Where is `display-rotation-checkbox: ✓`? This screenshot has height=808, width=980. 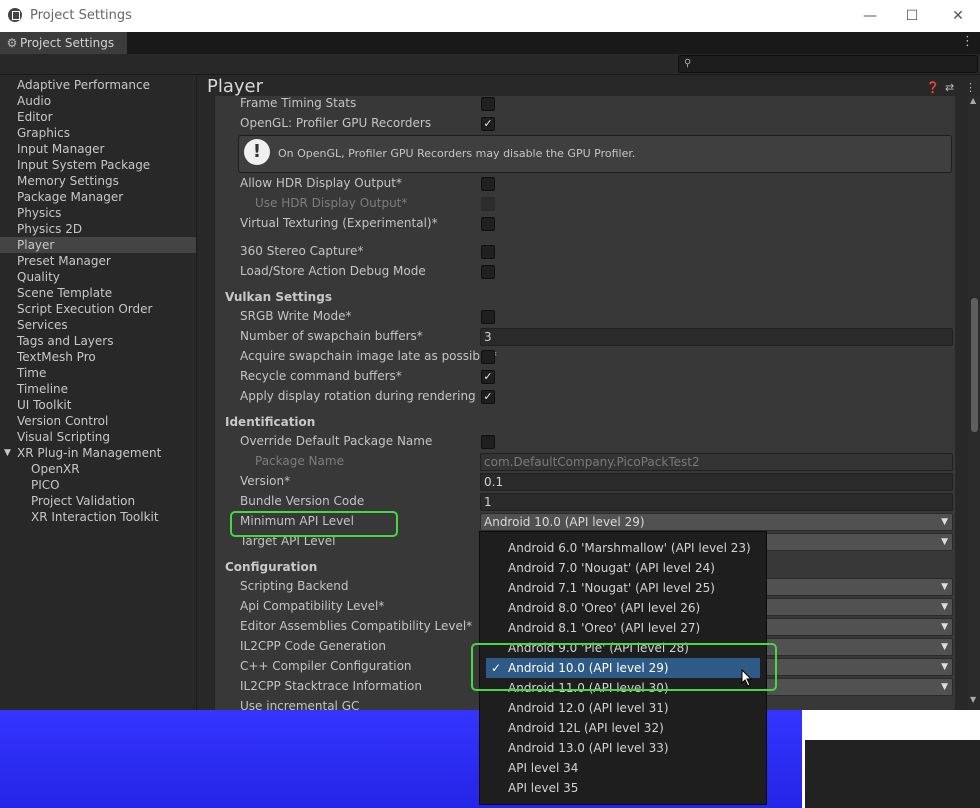
display-rotation-checkbox: ✓ is located at coordinates (488, 397).